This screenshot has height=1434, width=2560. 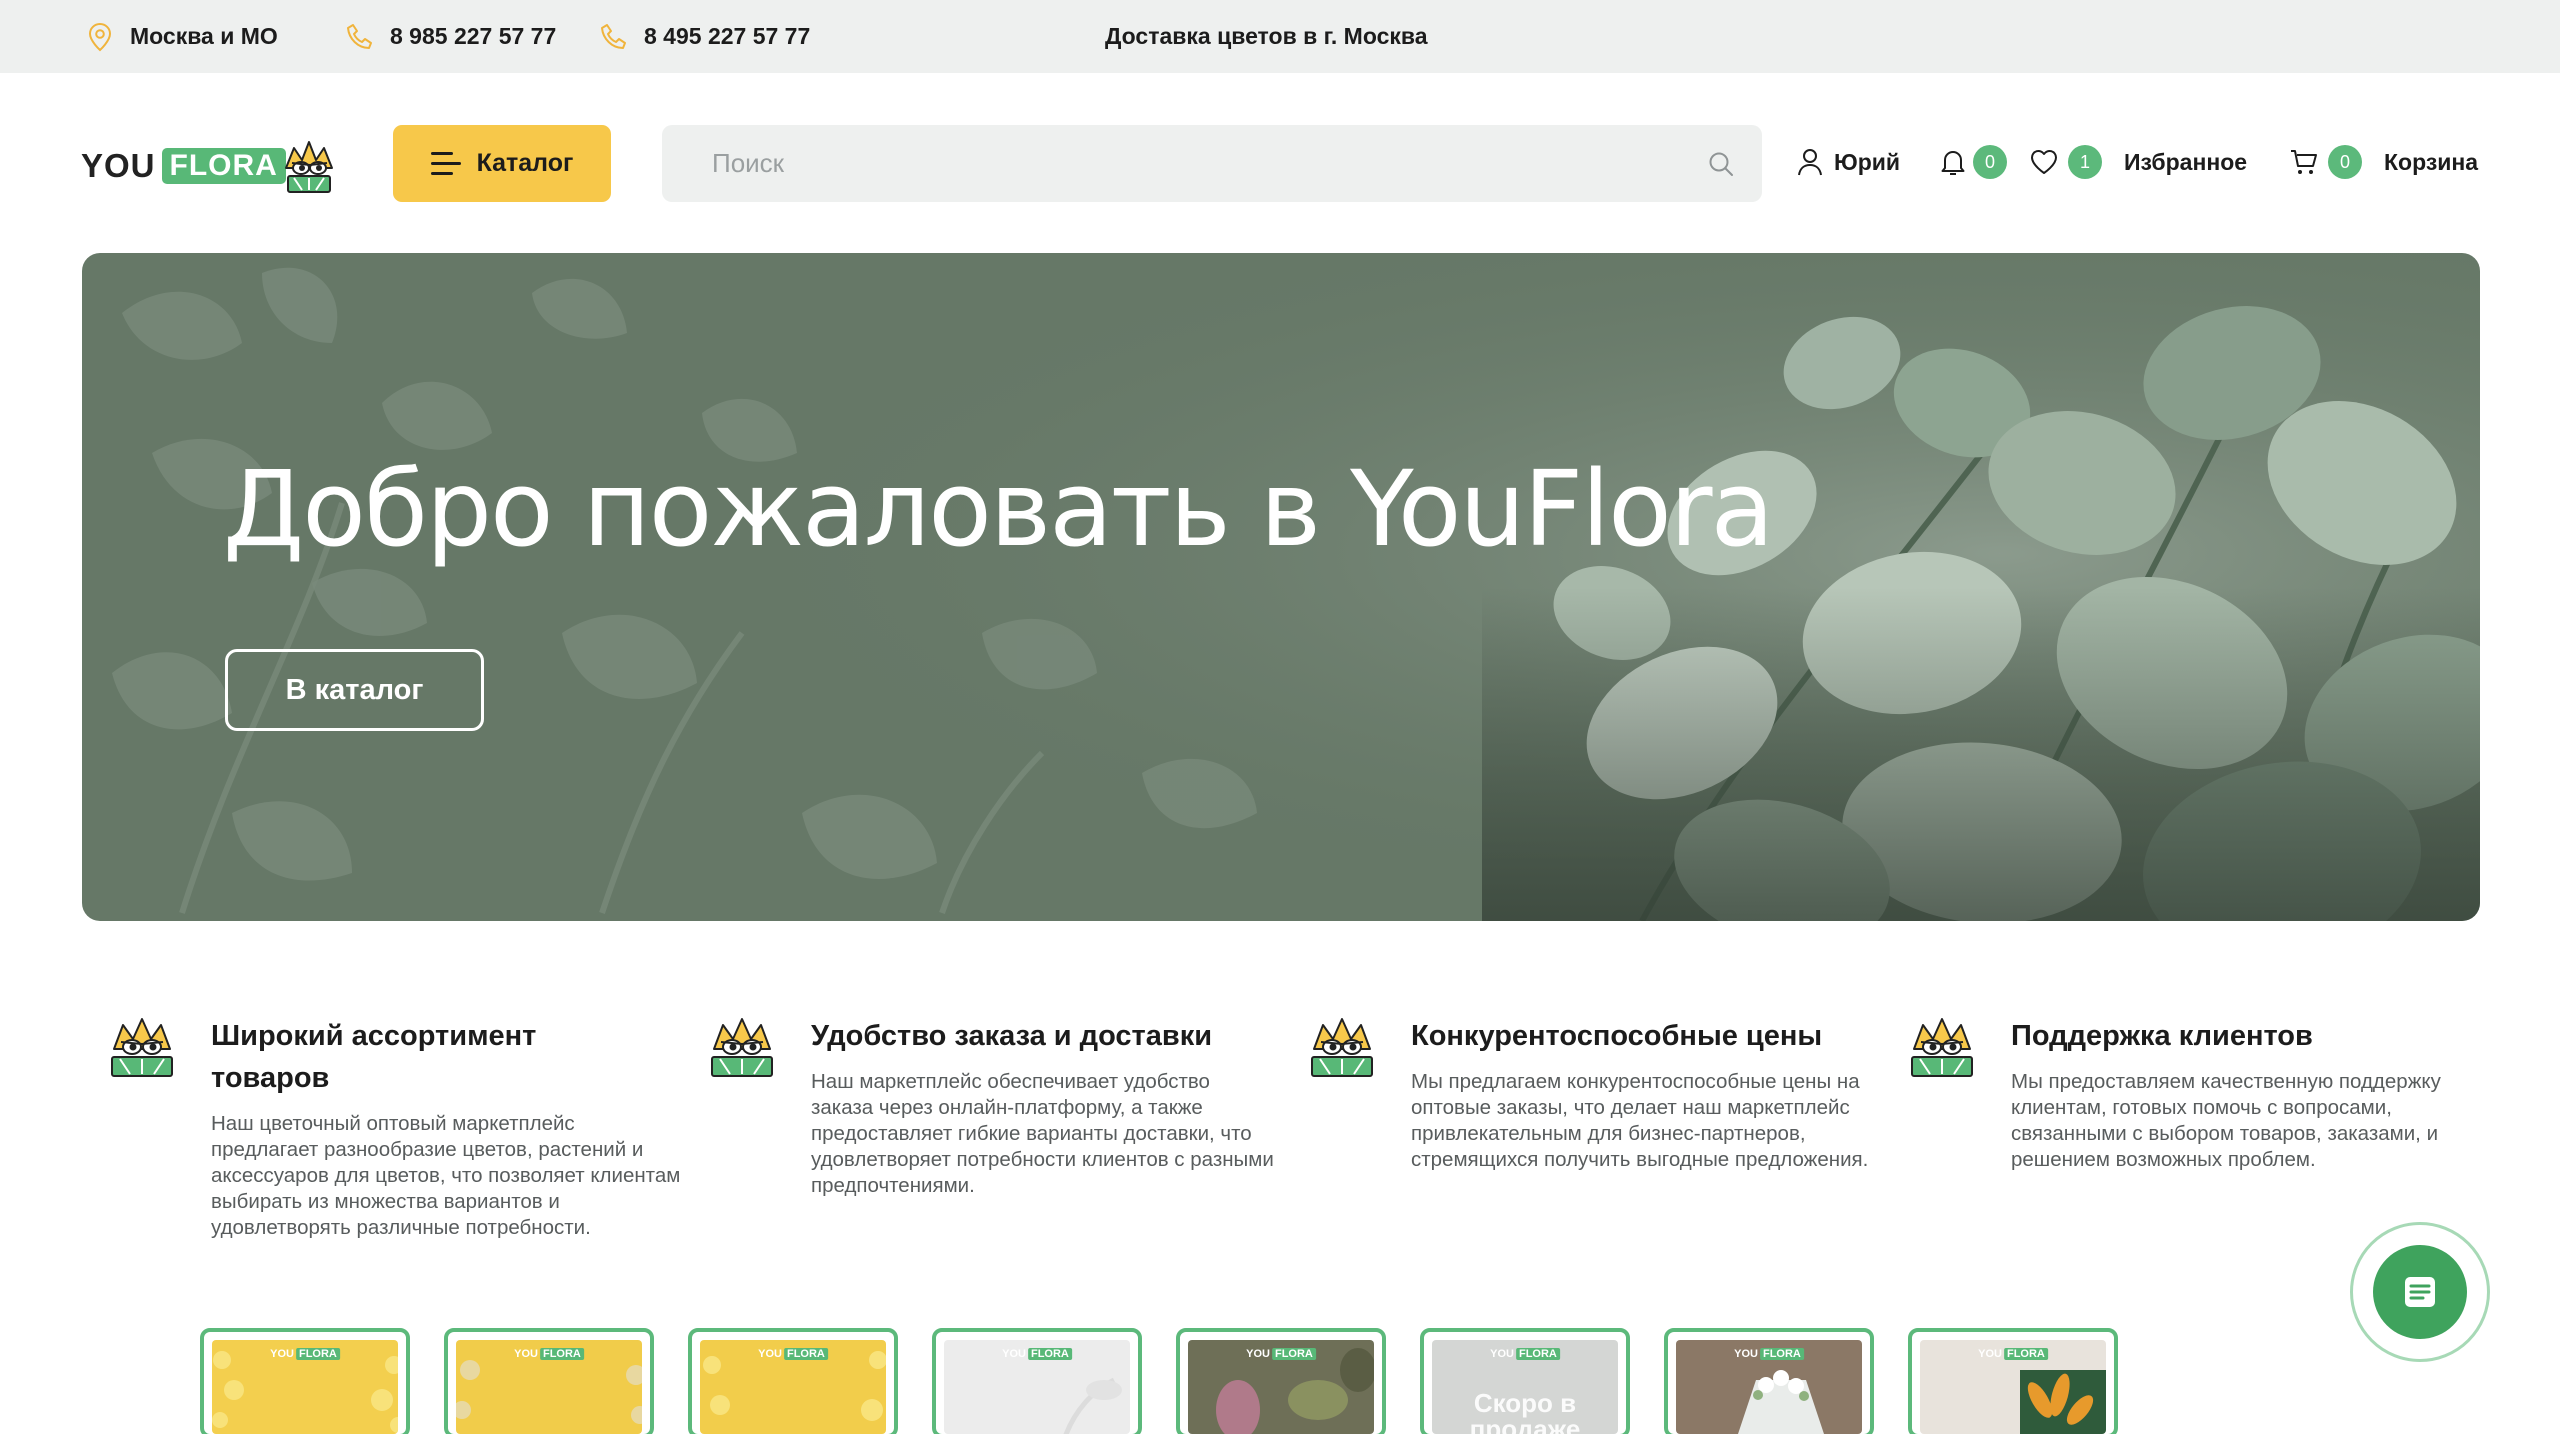 I want to click on coming-soon-label: Скоро в продаже, so click(x=1525, y=1411).